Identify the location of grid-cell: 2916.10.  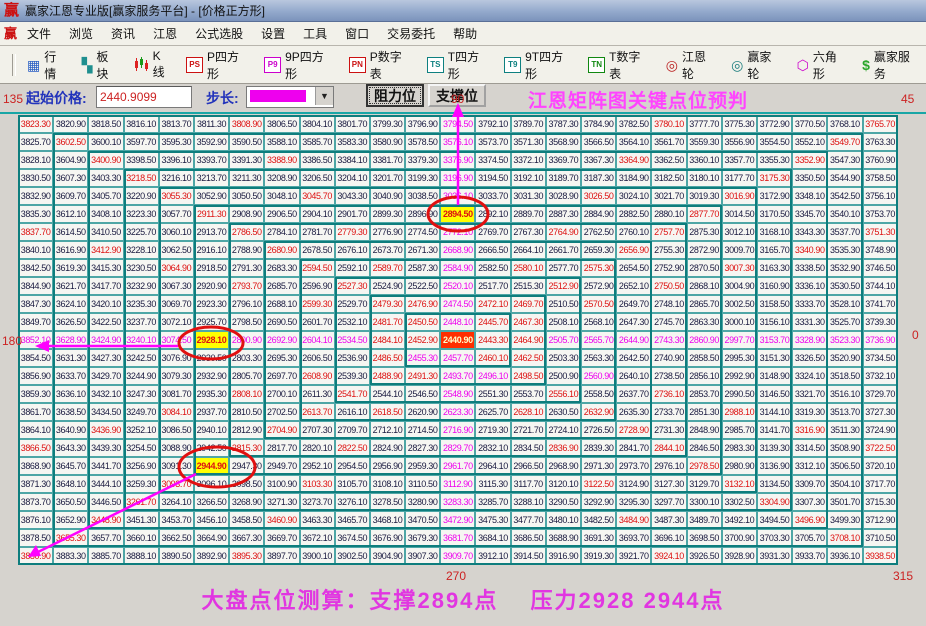
(211, 250).